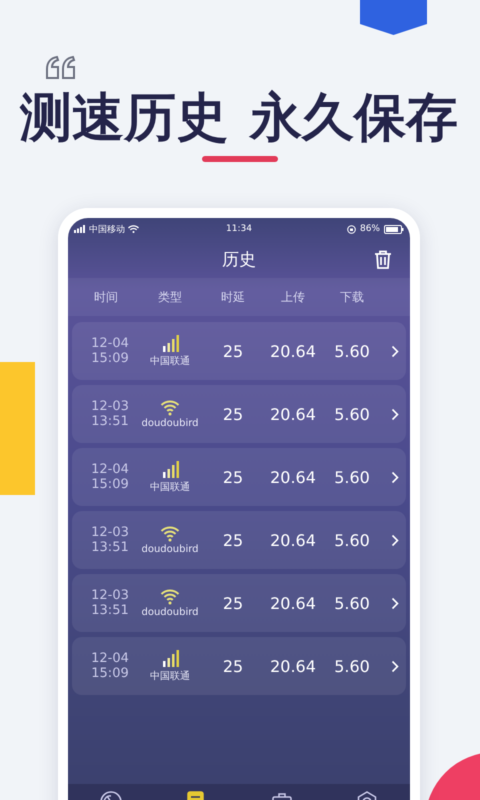 The width and height of the screenshot is (480, 800). What do you see at coordinates (106, 297) in the screenshot?
I see `column-header: 时间` at bounding box center [106, 297].